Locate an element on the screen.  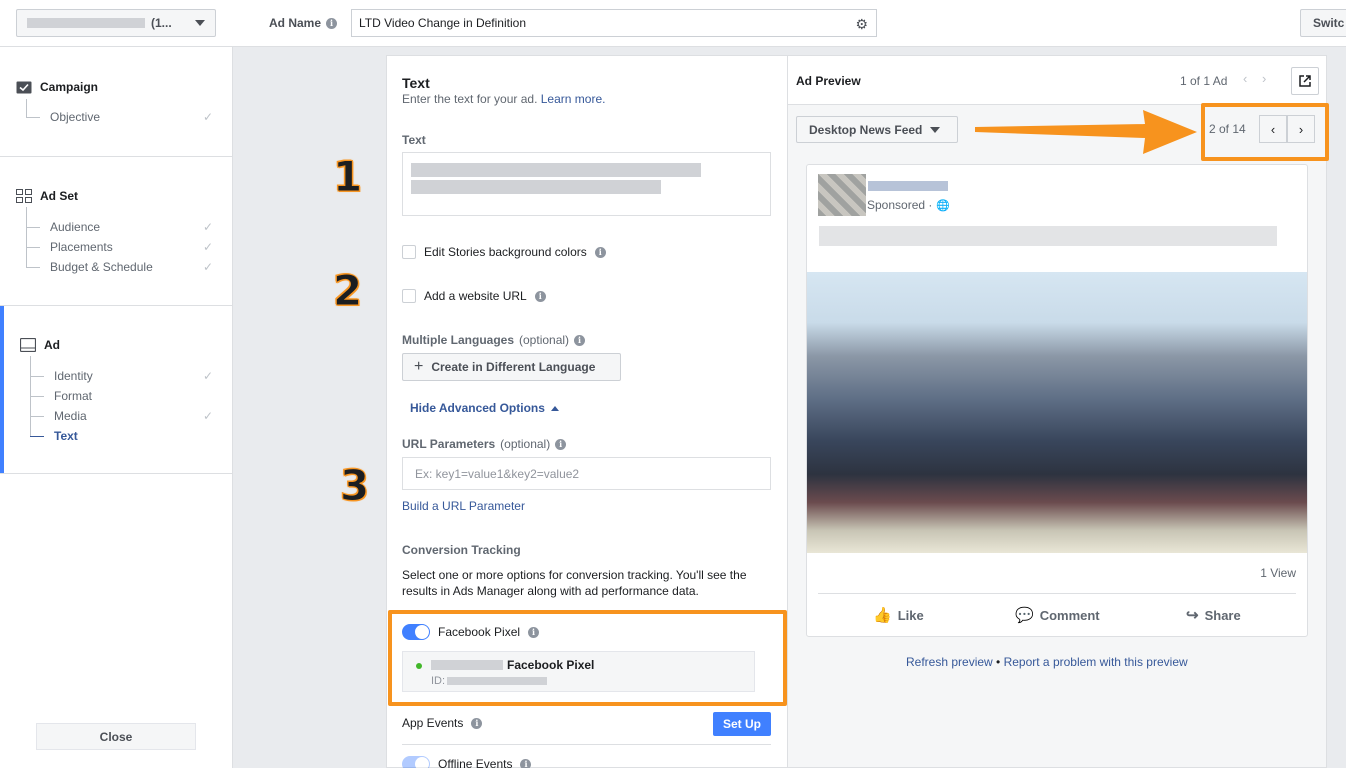
tree-line is located at coordinates (26, 237).